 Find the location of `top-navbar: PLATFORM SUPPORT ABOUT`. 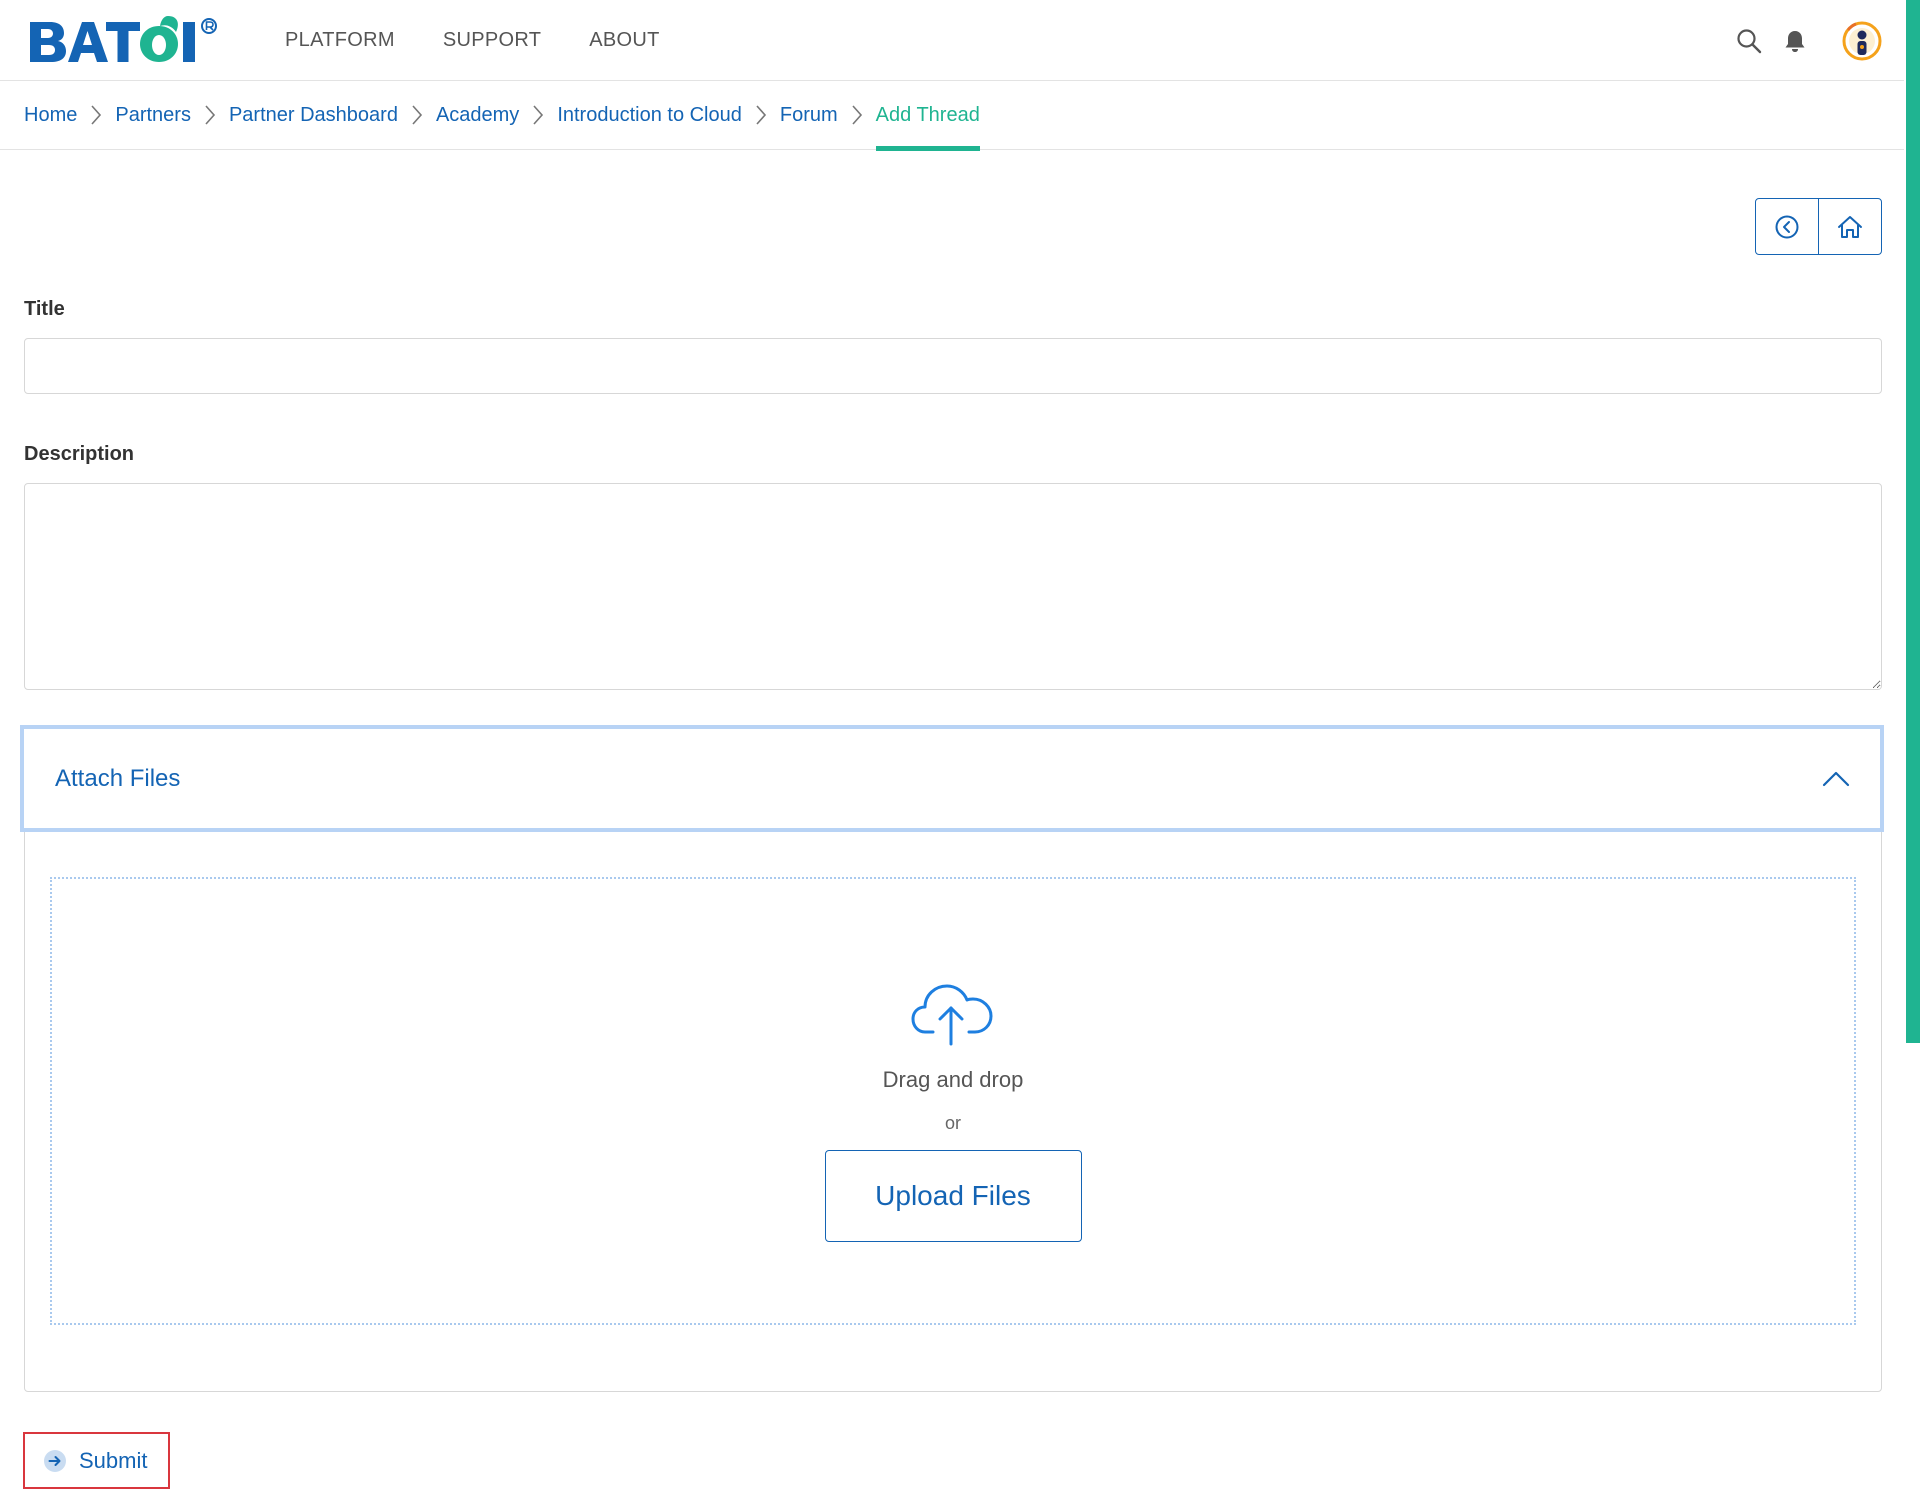

top-navbar: PLATFORM SUPPORT ABOUT is located at coordinates (952, 40).